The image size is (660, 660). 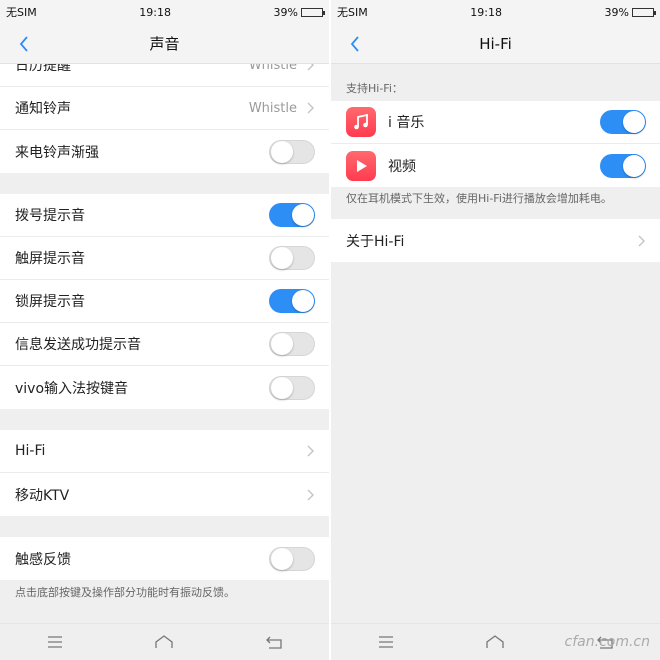 What do you see at coordinates (43, 559) in the screenshot?
I see `row-label: 触感反馈` at bounding box center [43, 559].